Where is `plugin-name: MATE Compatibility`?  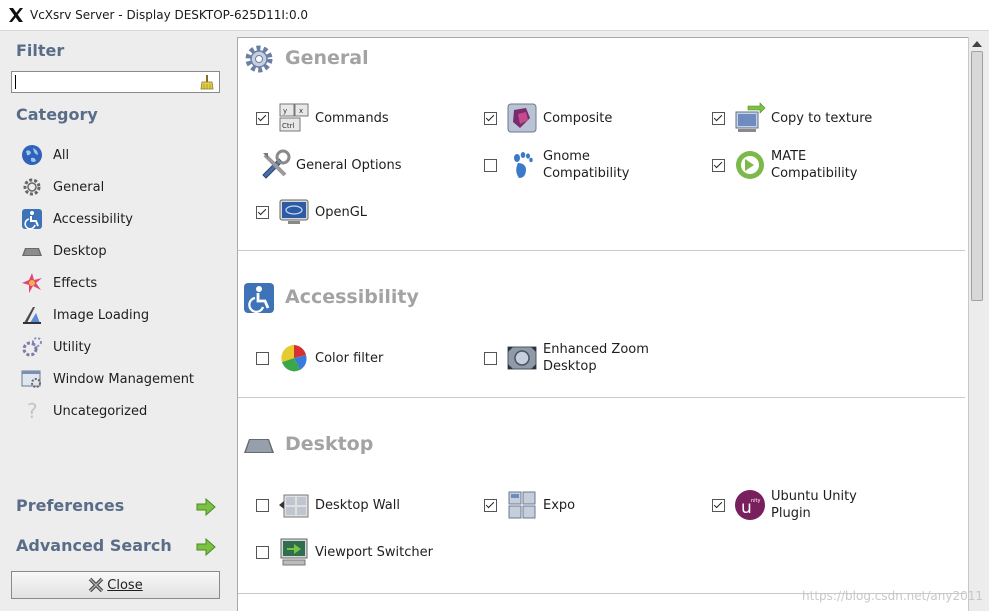
plugin-name: MATE Compatibility is located at coordinates (814, 165).